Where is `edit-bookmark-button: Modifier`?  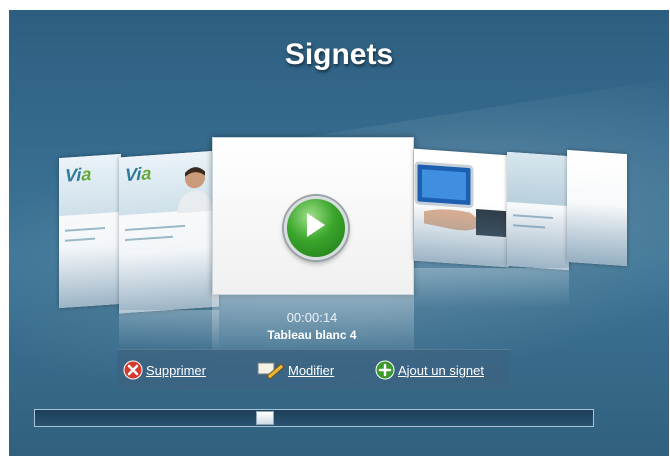 edit-bookmark-button: Modifier is located at coordinates (295, 370).